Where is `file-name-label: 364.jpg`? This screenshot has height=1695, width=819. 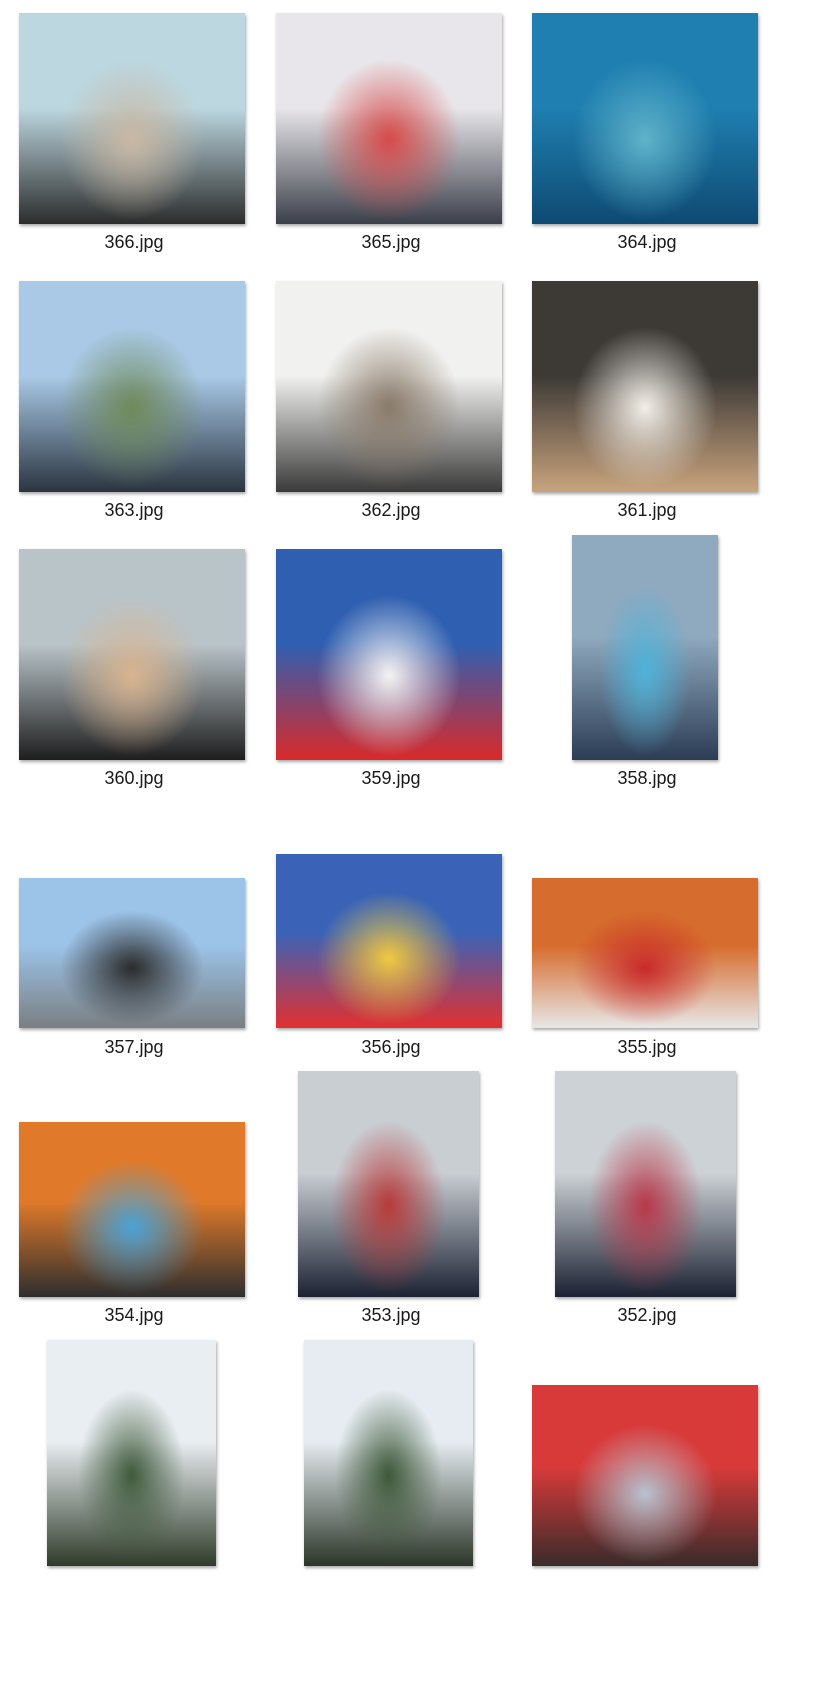
file-name-label: 364.jpg is located at coordinates (647, 242).